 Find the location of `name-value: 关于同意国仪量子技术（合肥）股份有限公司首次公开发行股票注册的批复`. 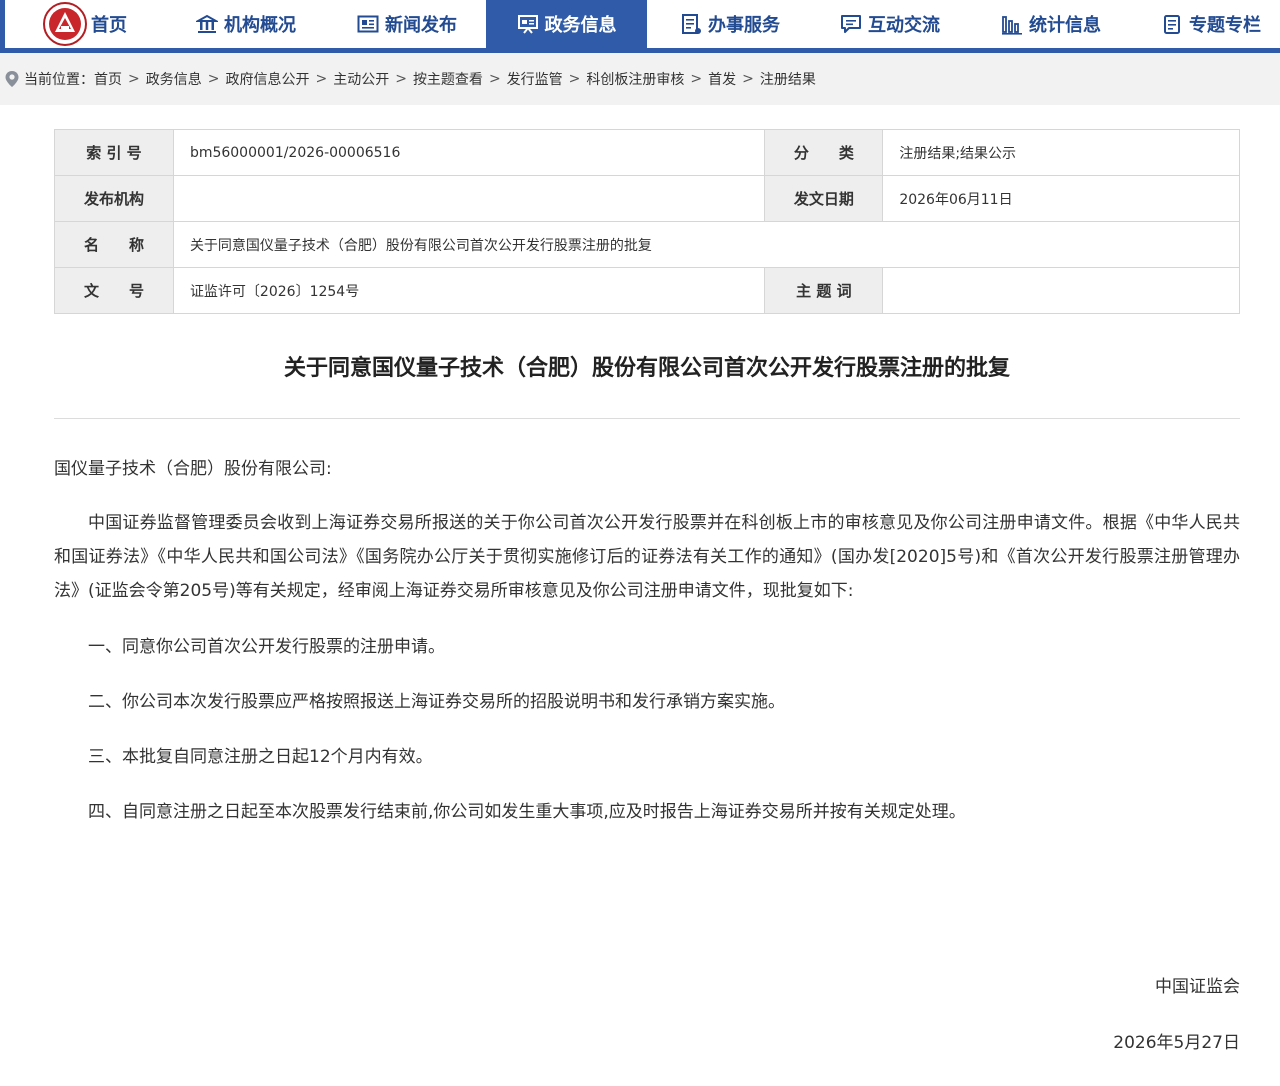

name-value: 关于同意国仪量子技术（合肥）股份有限公司首次公开发行股票注册的批复 is located at coordinates (706, 244).